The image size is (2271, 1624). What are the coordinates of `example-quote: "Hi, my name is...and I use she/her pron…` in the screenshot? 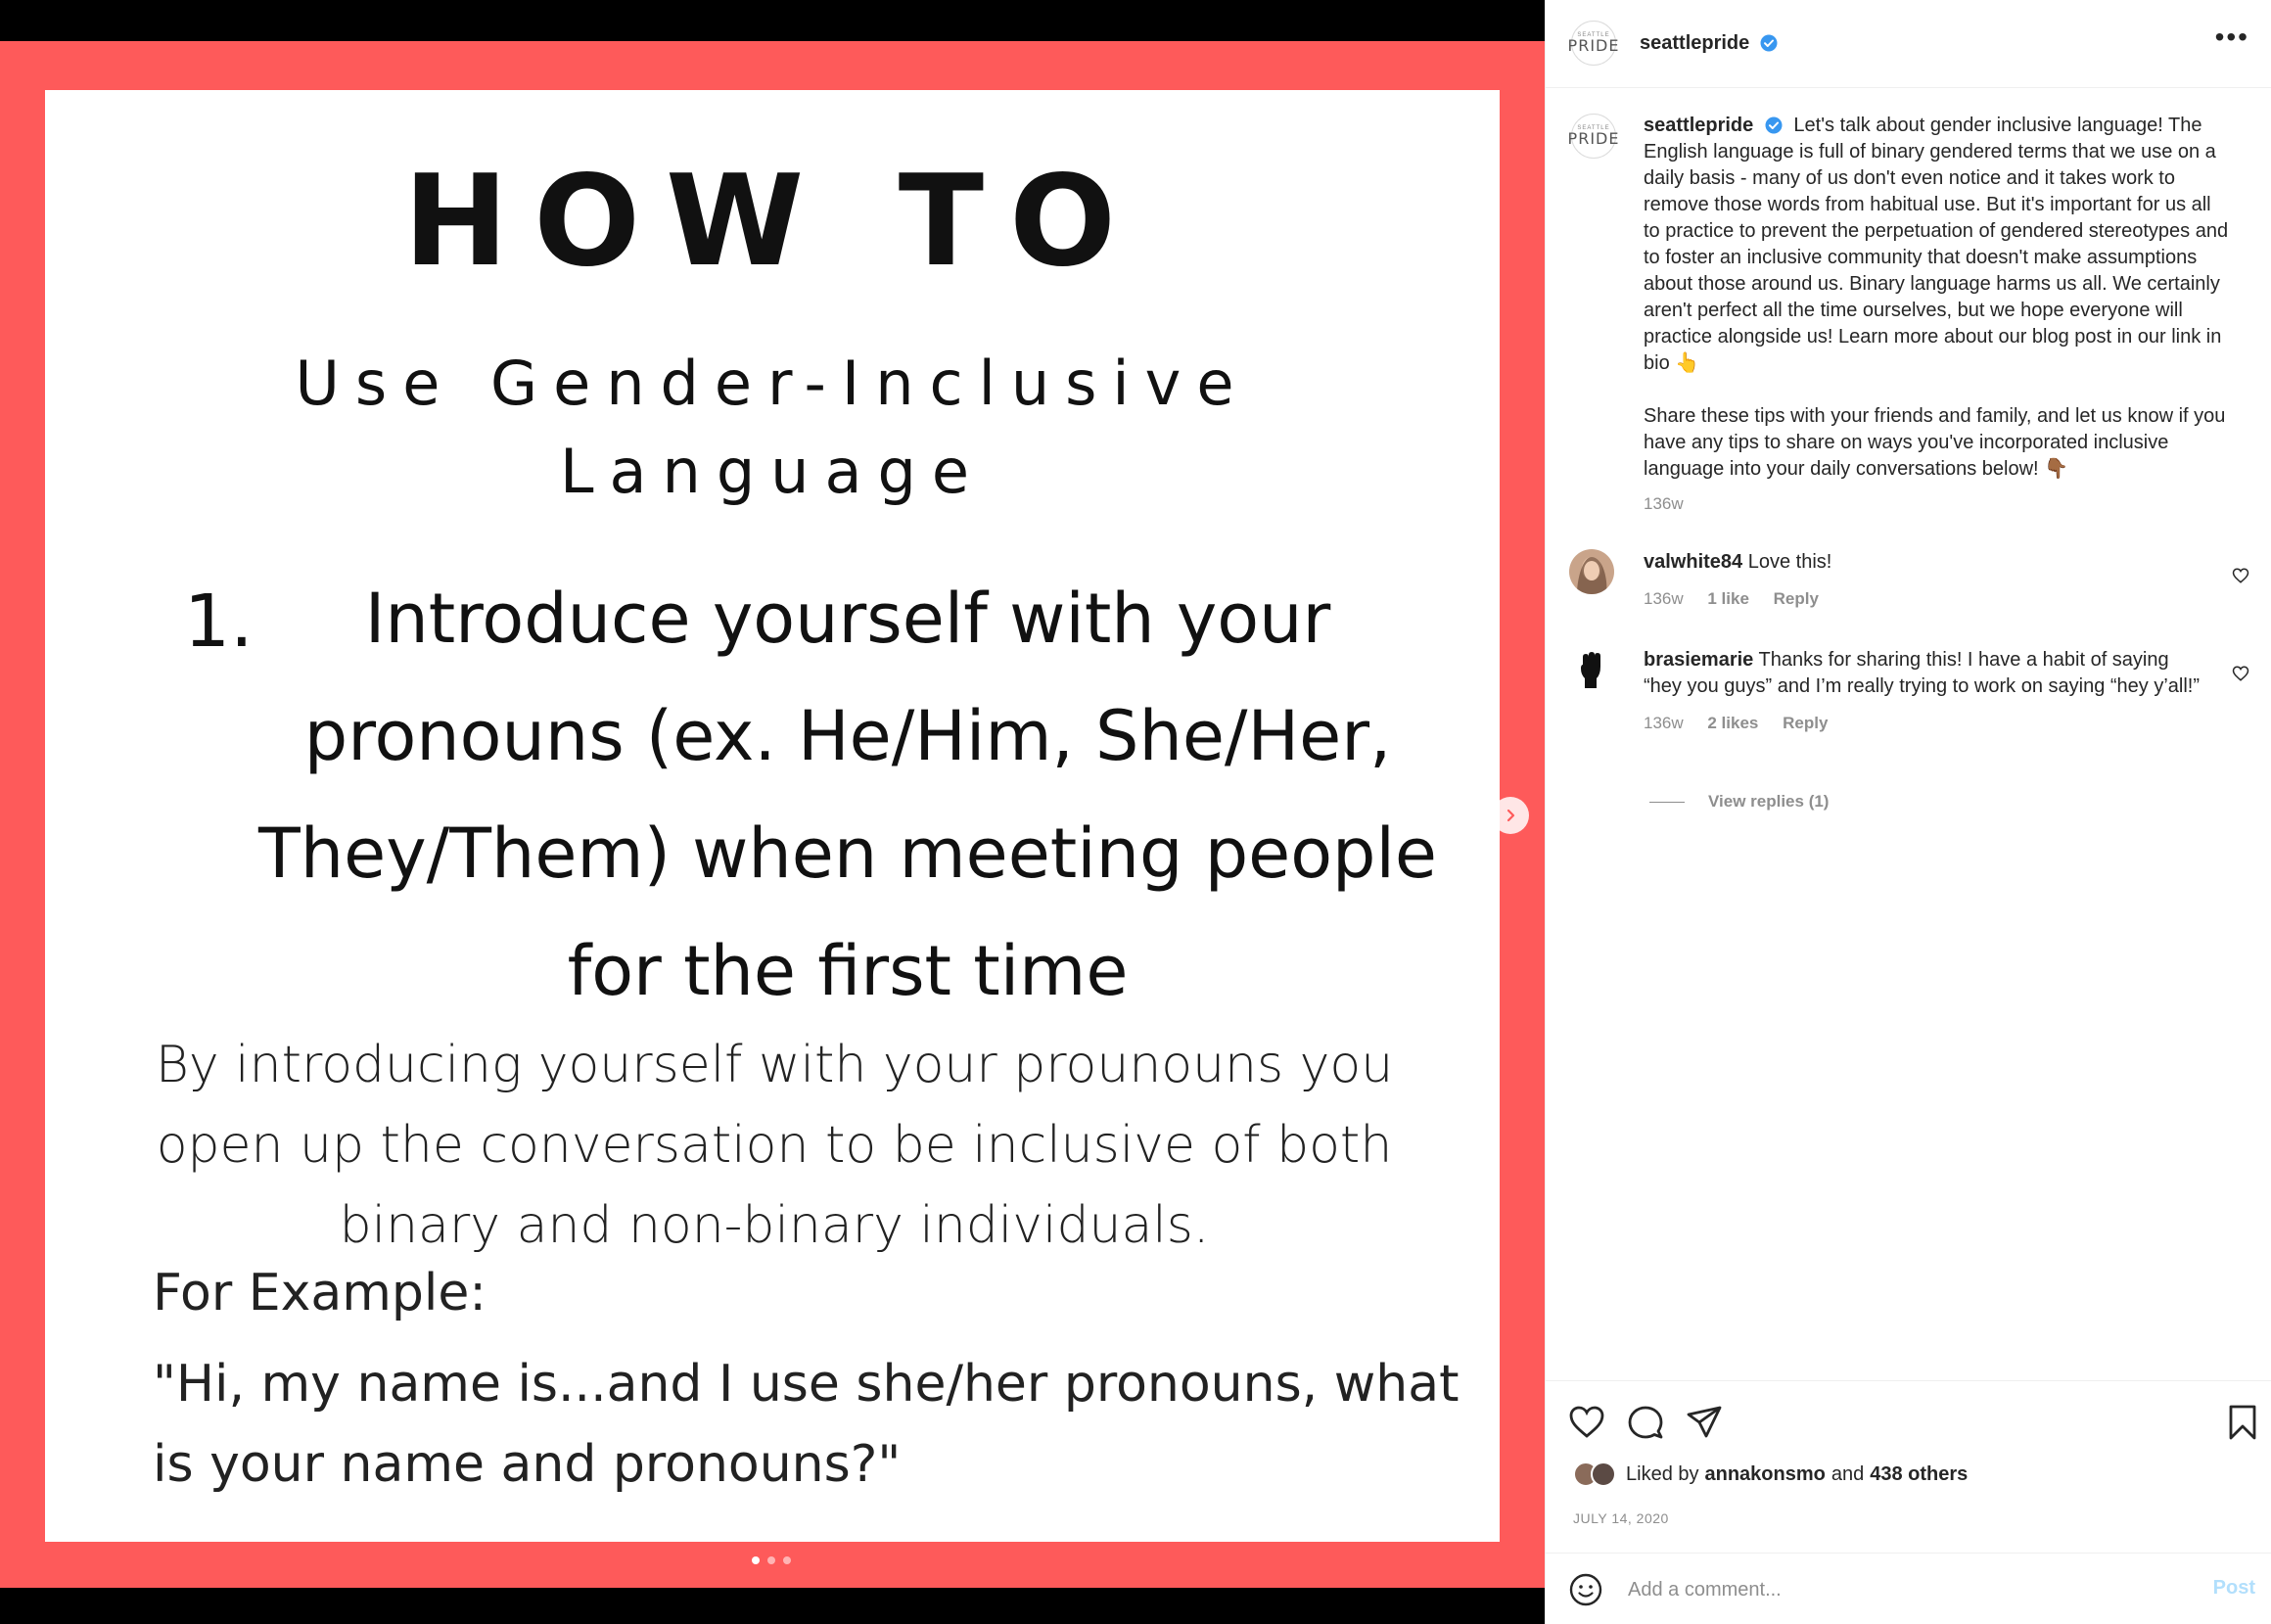 It's located at (806, 1424).